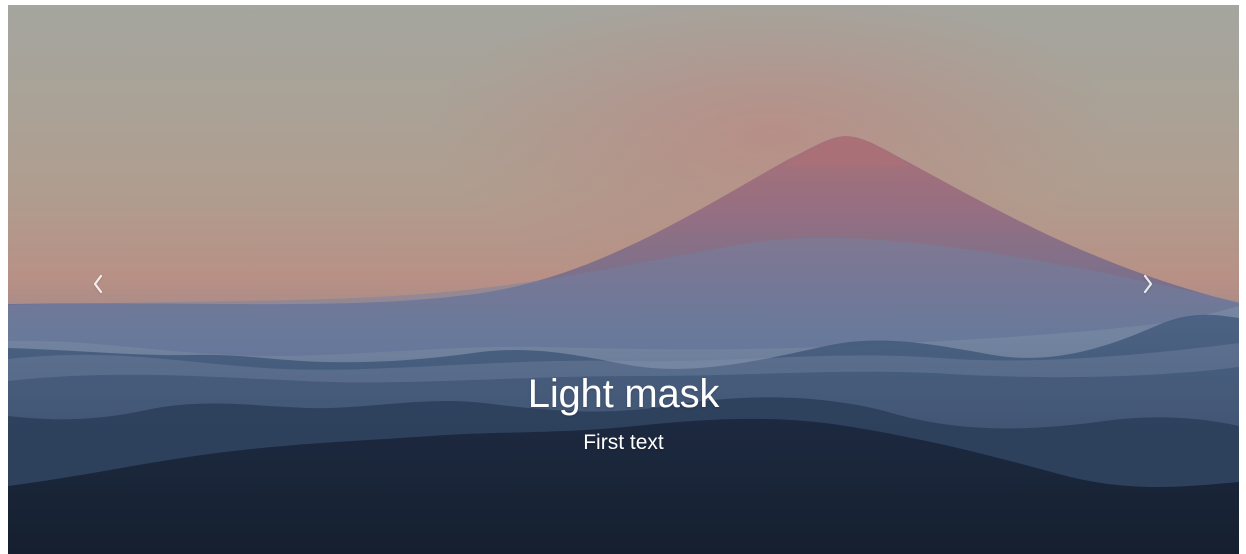  Describe the element at coordinates (623, 394) in the screenshot. I see `slide-title: Light mask` at that location.